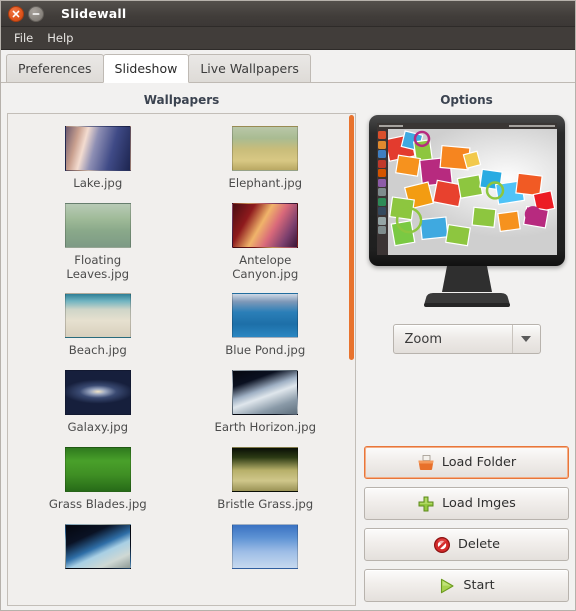 This screenshot has height=611, width=576. Describe the element at coordinates (466, 480) in the screenshot. I see `action-buttons: Load Folder Load Imges Delete Start` at that location.